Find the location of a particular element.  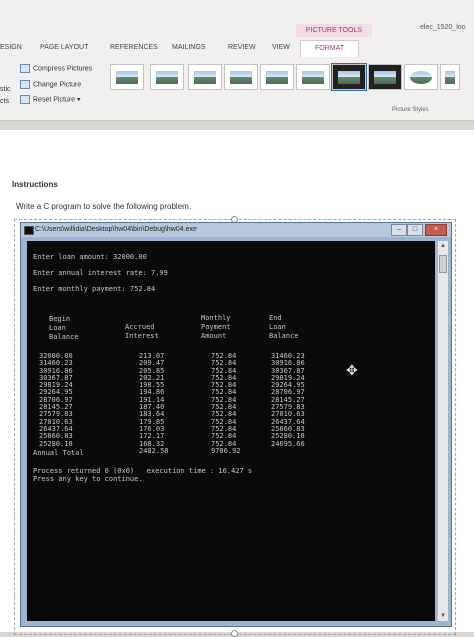

change-picture-button: Change Picture is located at coordinates (50, 84).